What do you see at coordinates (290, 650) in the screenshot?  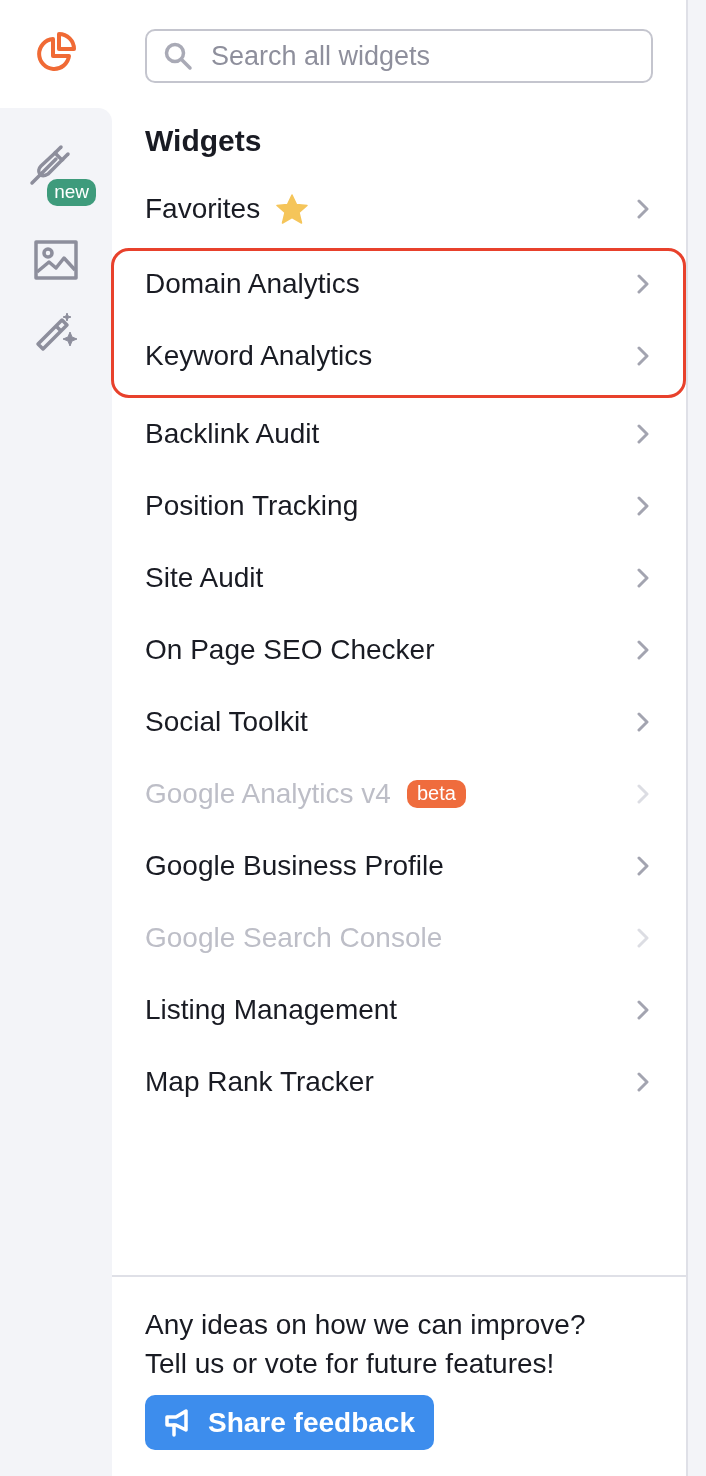 I see `item-label: On Page SEO Checker` at bounding box center [290, 650].